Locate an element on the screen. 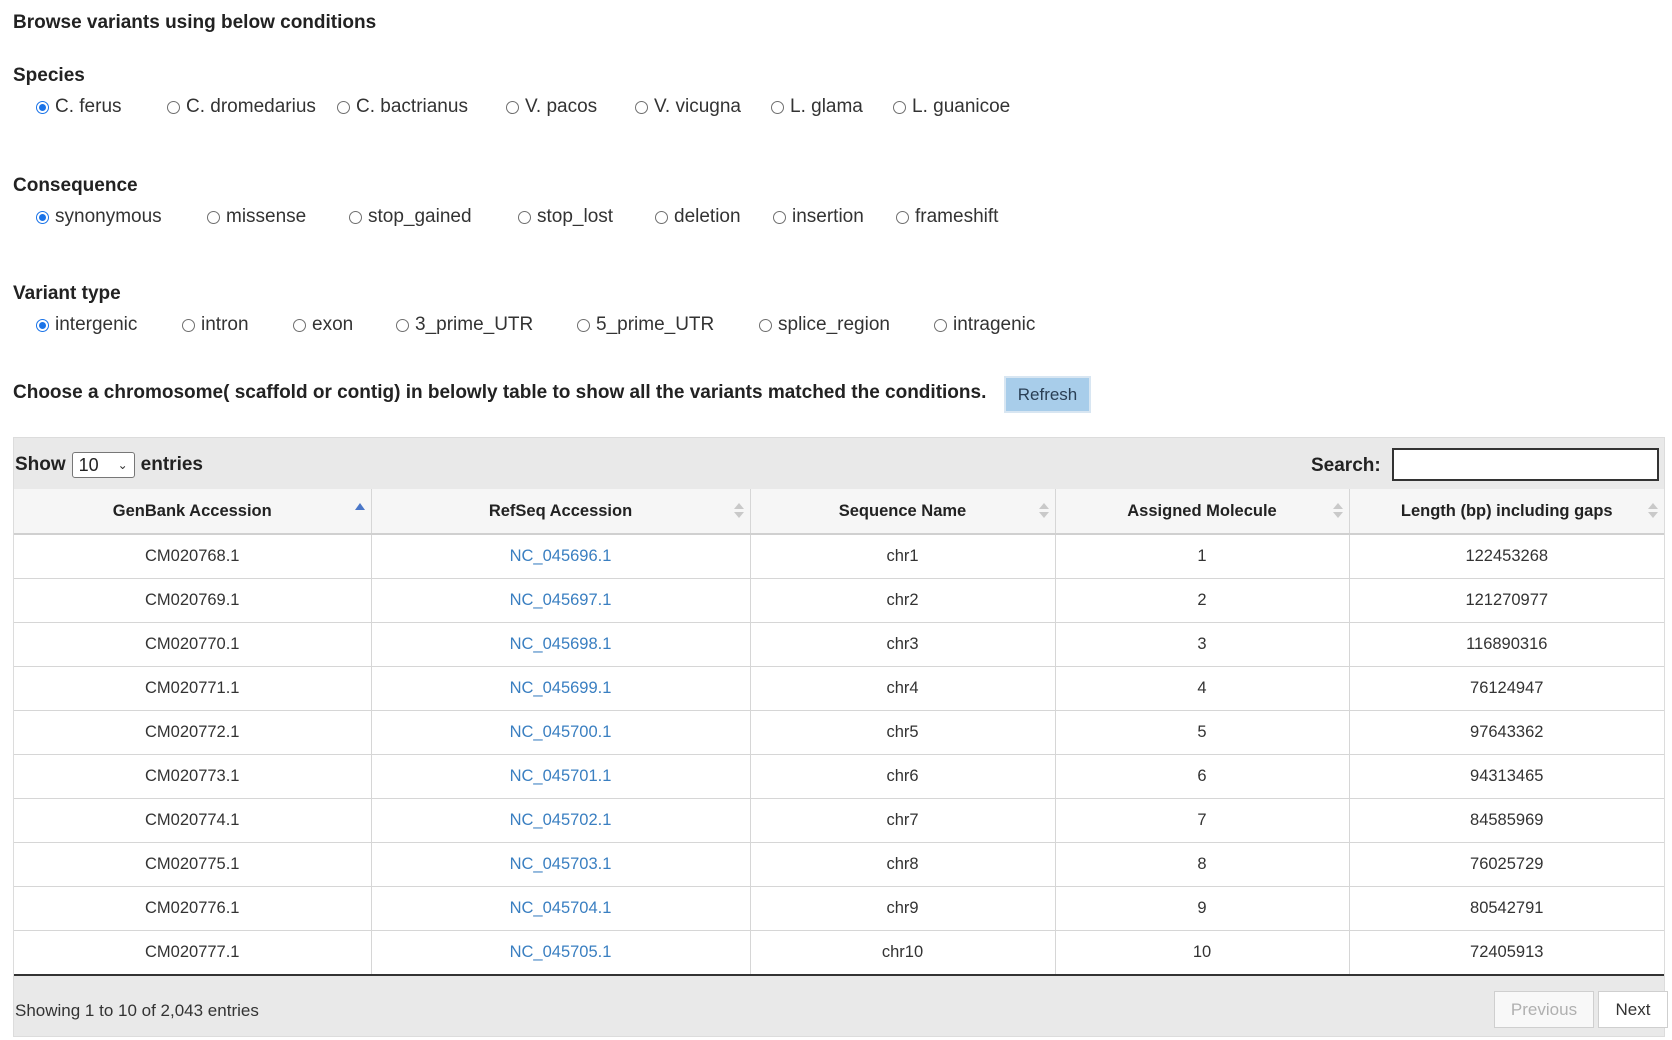 Image resolution: width=1672 pixels, height=1040 pixels. variant-type-title: Variant type is located at coordinates (67, 293).